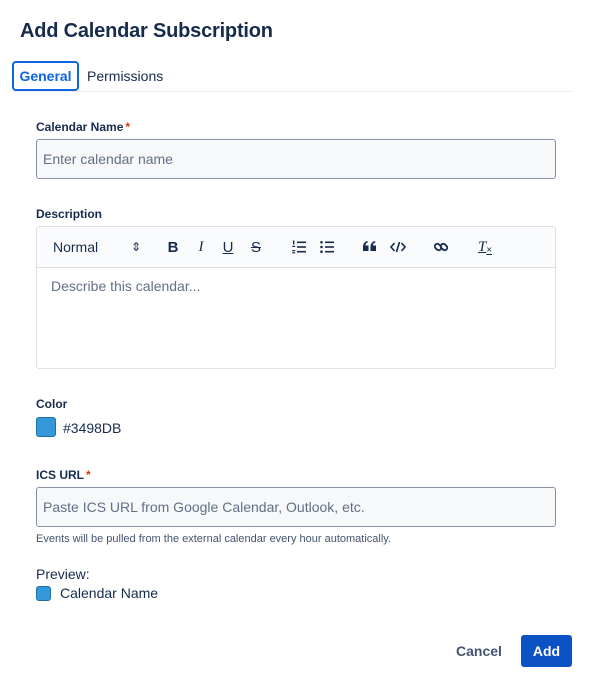  Describe the element at coordinates (489, 250) in the screenshot. I see `clear-x-icon: ×` at that location.